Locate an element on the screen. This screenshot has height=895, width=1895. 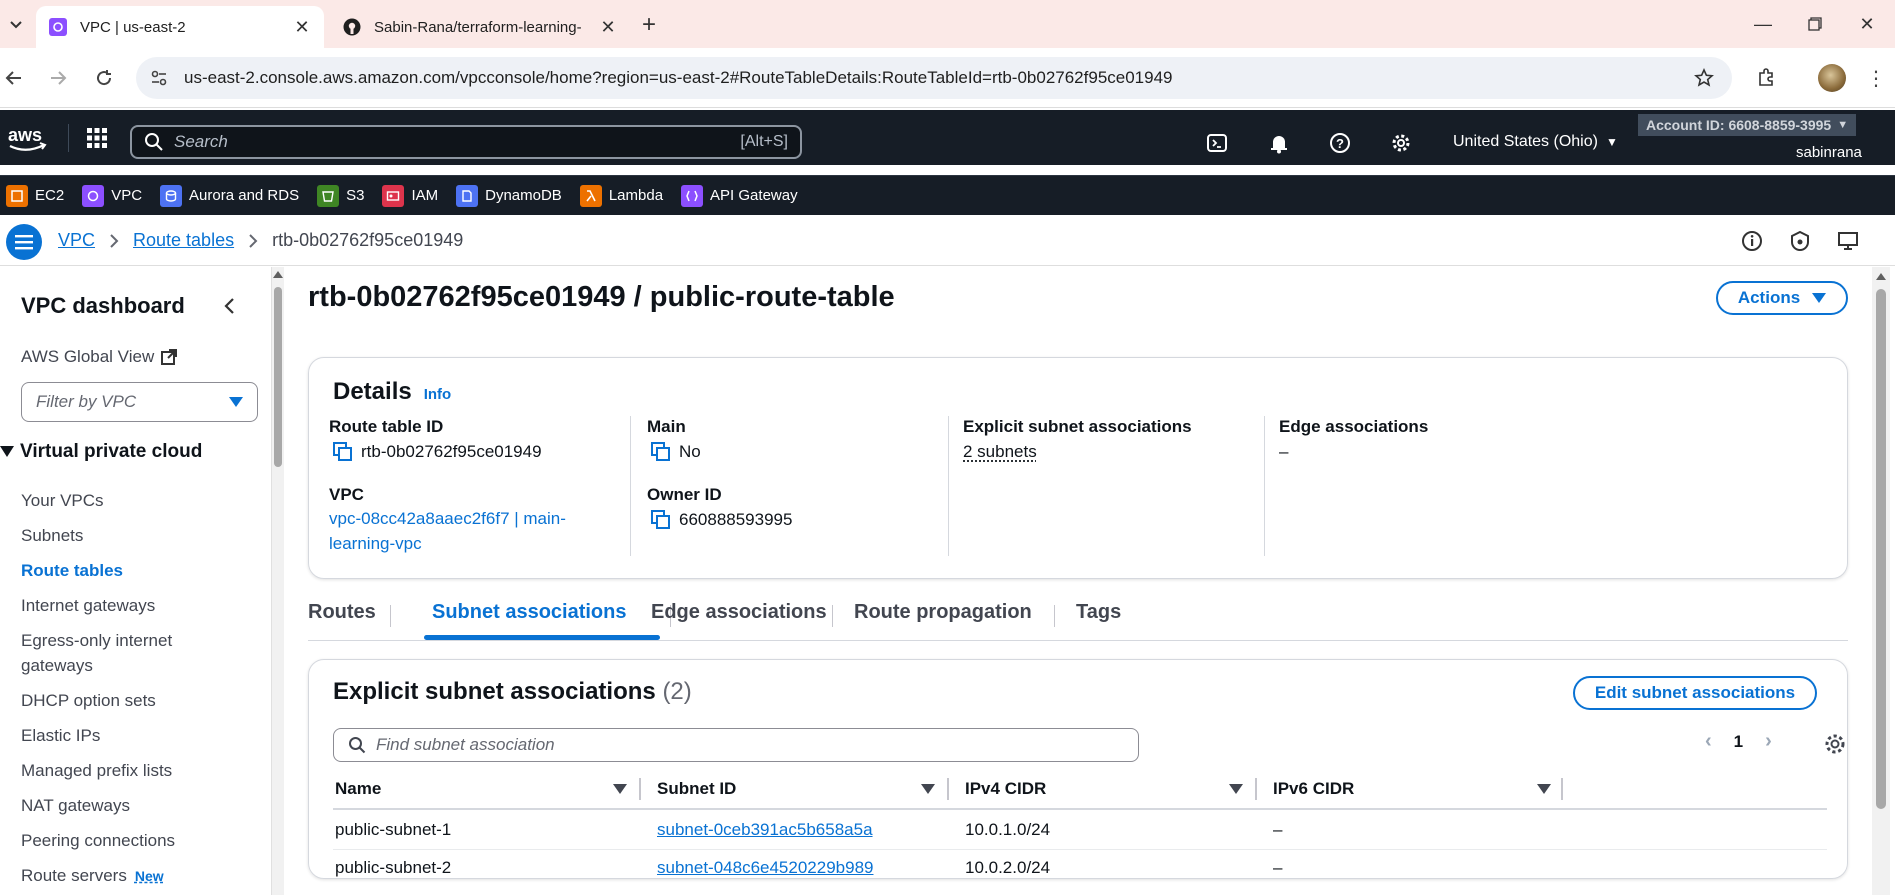
cell-subnet-id-link: subnet-048c6e4520229b989 is located at coordinates (765, 868).